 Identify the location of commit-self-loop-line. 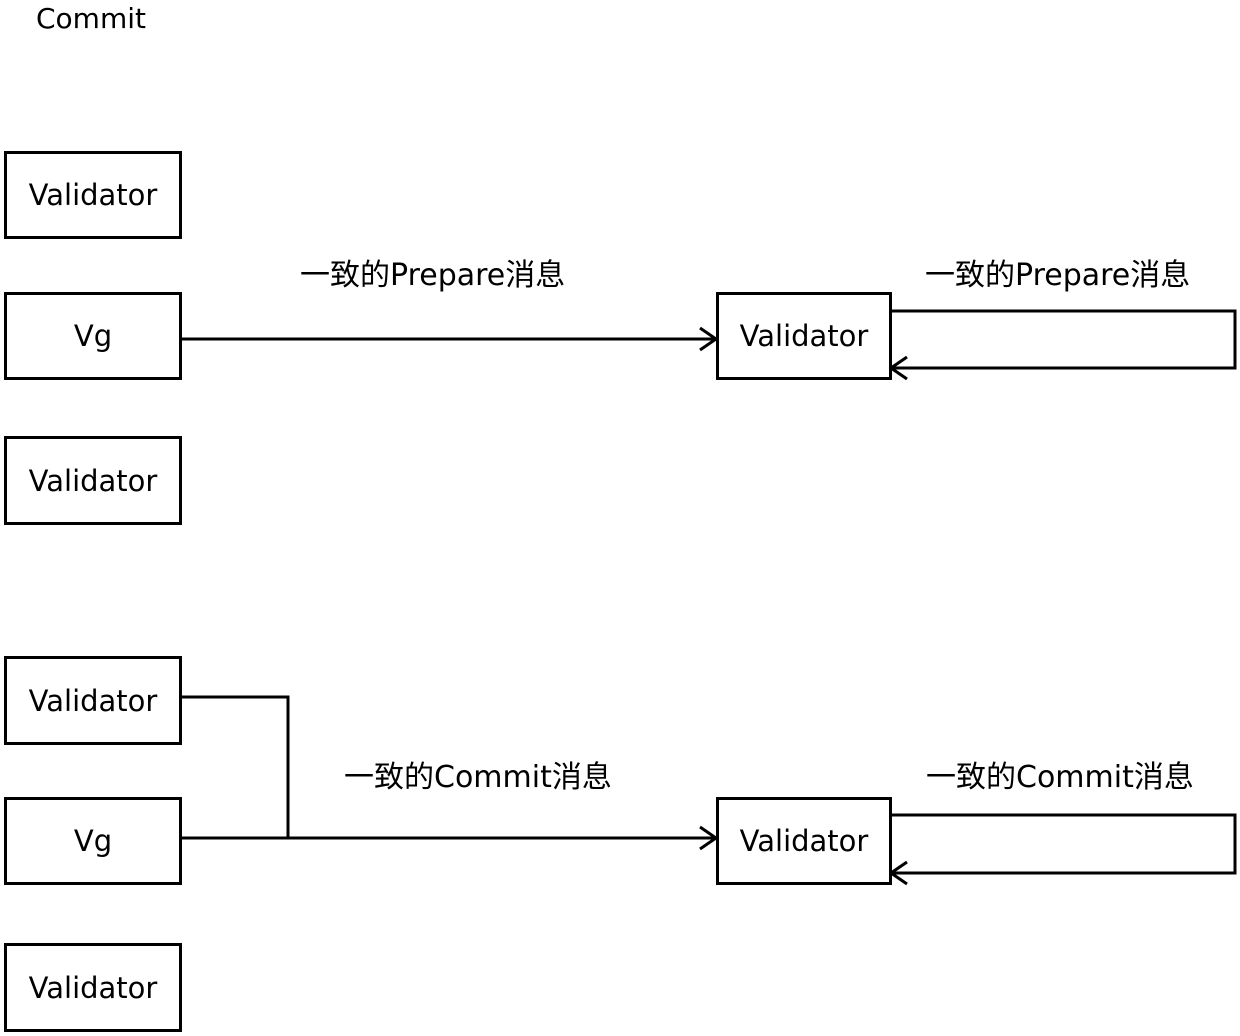
(1064, 844).